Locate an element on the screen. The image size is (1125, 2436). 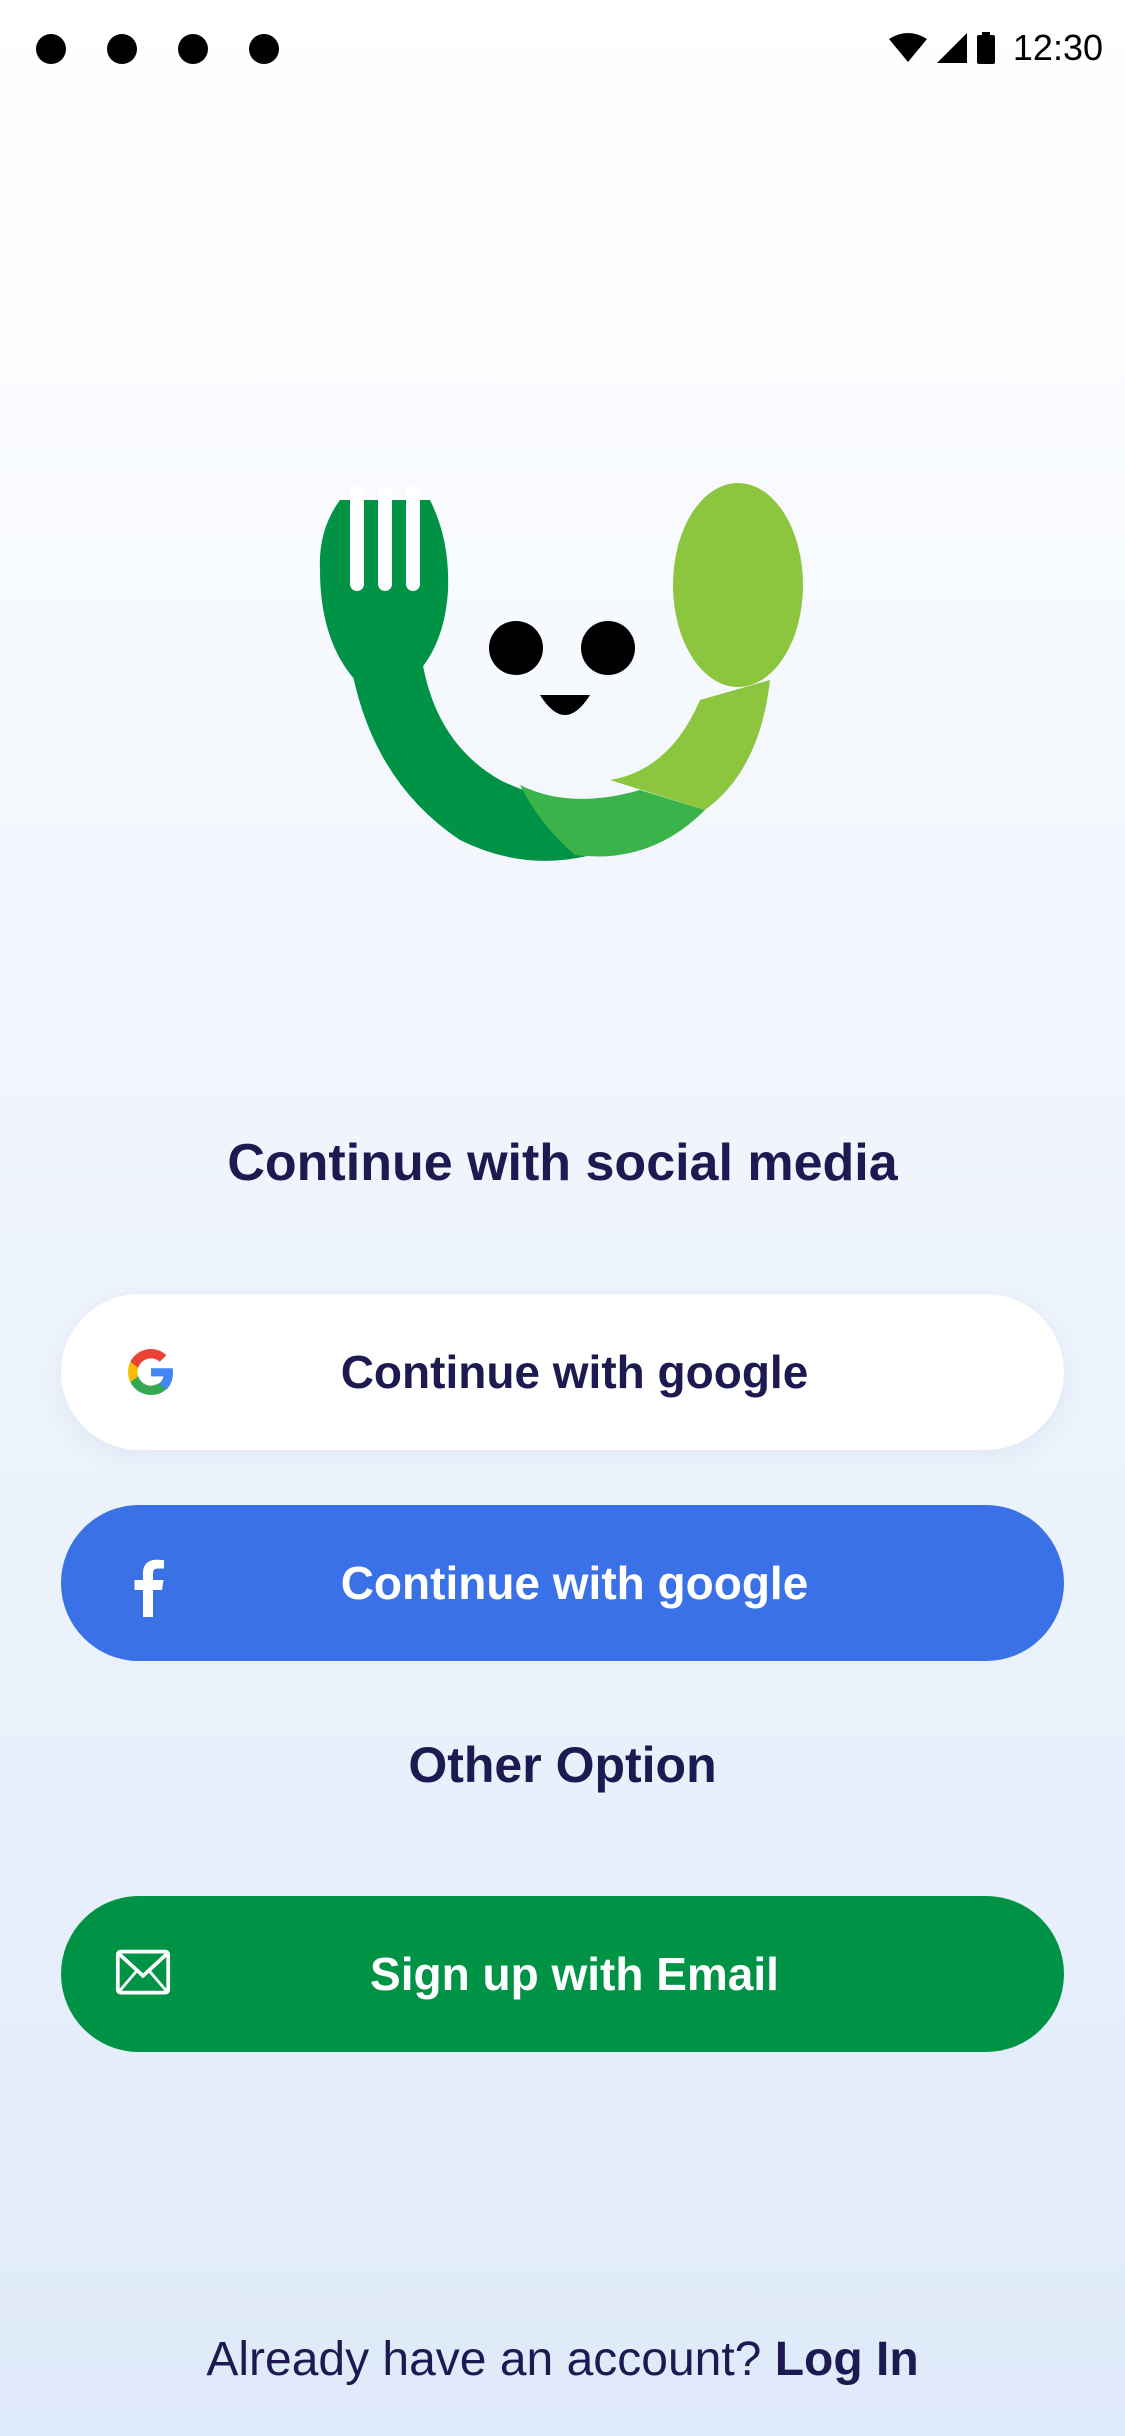
email-button-label: Sign up with Email is located at coordinates (574, 1974).